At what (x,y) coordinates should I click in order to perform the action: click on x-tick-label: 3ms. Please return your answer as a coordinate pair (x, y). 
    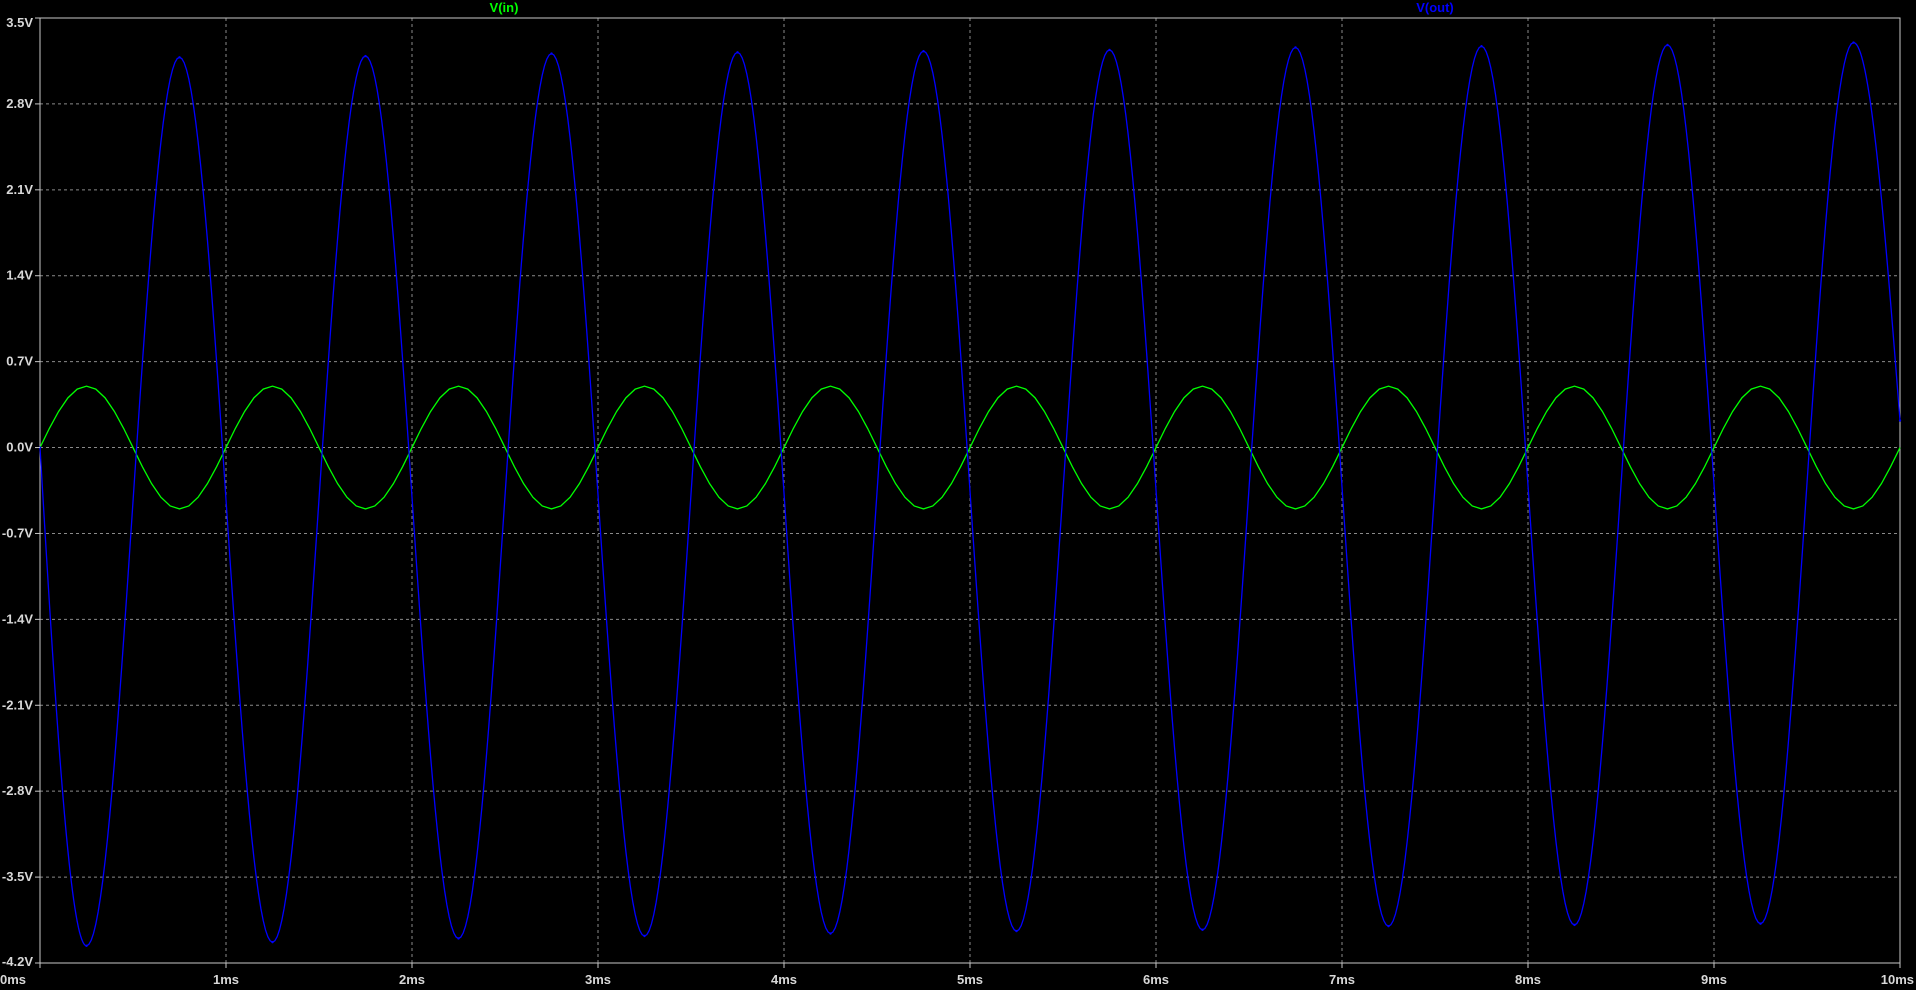
    Looking at the image, I should click on (598, 979).